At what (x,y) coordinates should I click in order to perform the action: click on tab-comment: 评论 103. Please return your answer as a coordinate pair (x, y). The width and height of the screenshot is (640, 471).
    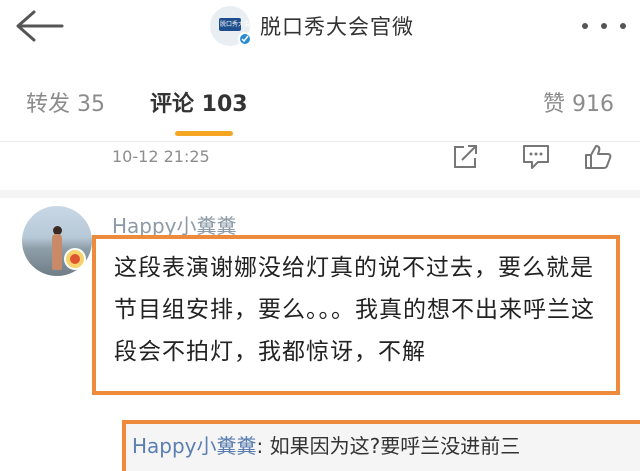
    Looking at the image, I should click on (199, 102).